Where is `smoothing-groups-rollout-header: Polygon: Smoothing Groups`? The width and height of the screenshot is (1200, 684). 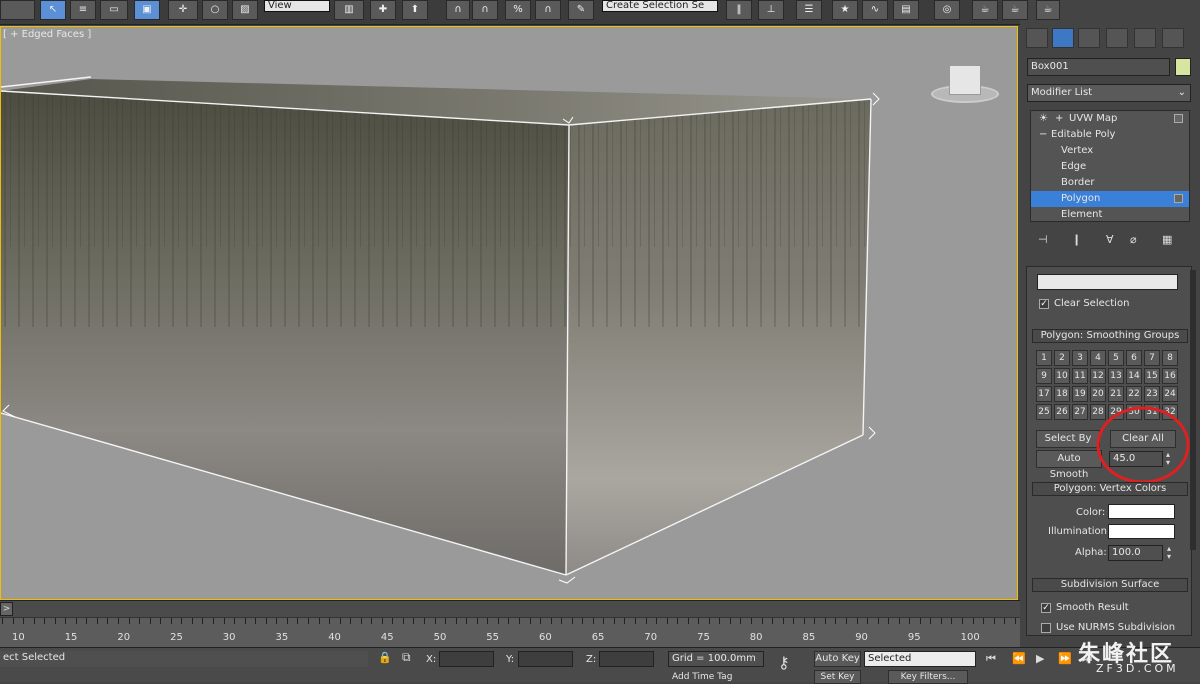
smoothing-groups-rollout-header: Polygon: Smoothing Groups is located at coordinates (1110, 336).